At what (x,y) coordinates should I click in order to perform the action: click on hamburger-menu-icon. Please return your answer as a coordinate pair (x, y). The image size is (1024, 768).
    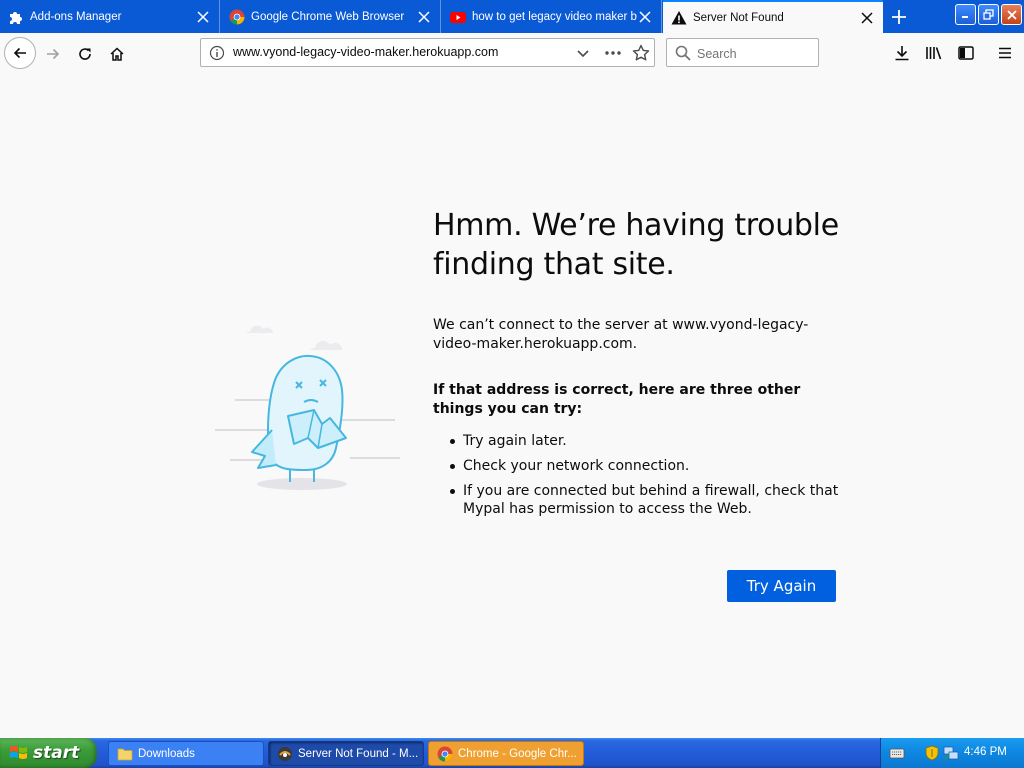
    Looking at the image, I should click on (1005, 53).